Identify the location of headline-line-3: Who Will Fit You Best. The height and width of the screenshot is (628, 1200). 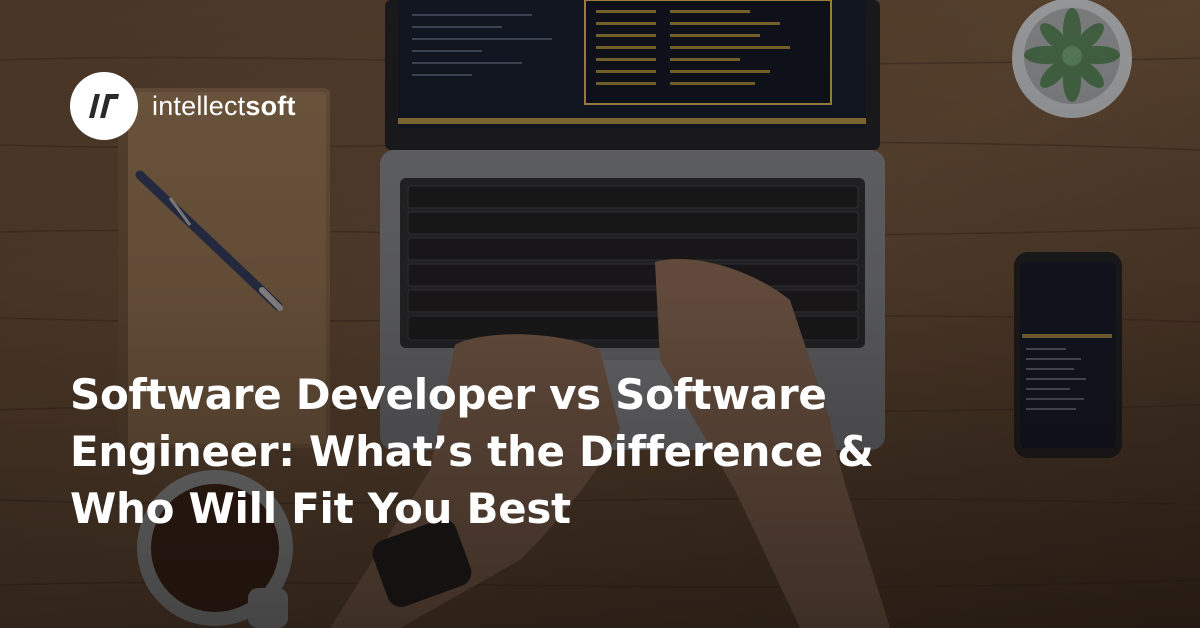
(320, 508).